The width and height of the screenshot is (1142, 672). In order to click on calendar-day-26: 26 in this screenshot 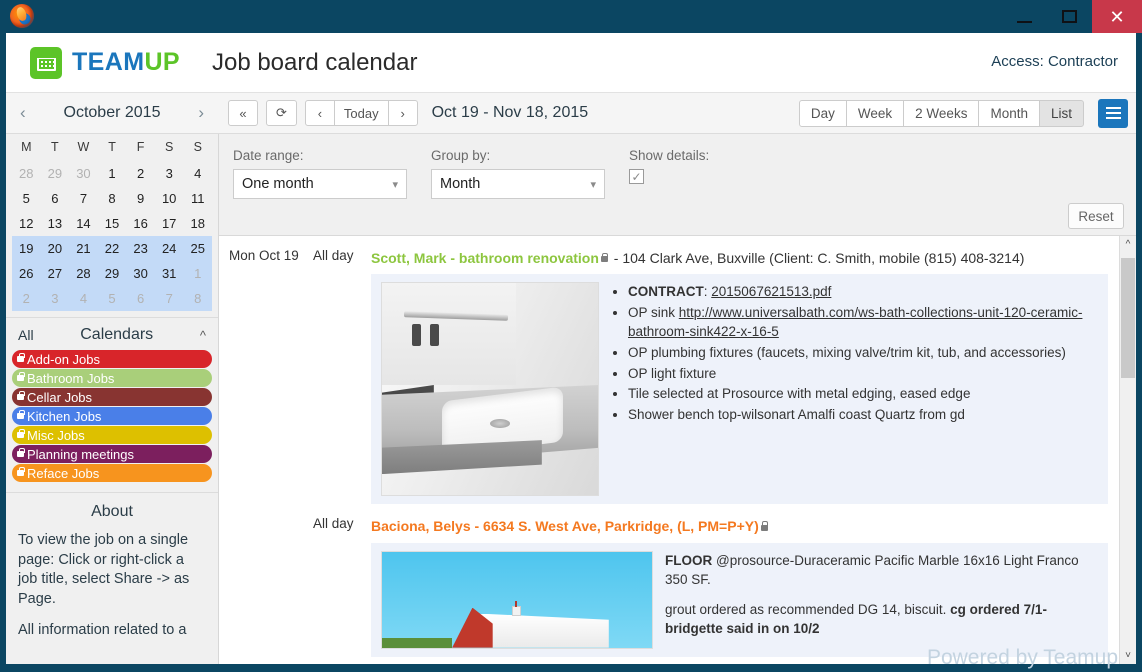, I will do `click(26, 273)`.